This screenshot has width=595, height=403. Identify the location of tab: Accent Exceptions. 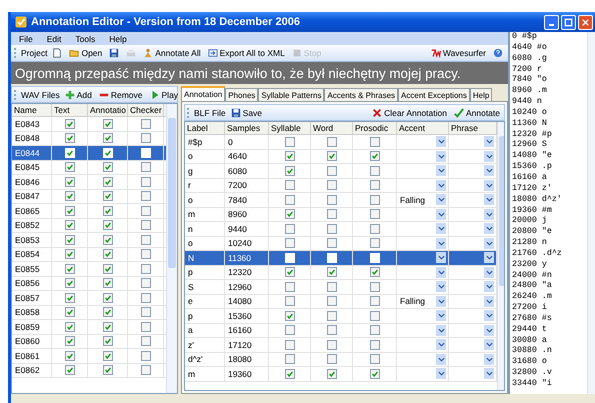
(434, 94).